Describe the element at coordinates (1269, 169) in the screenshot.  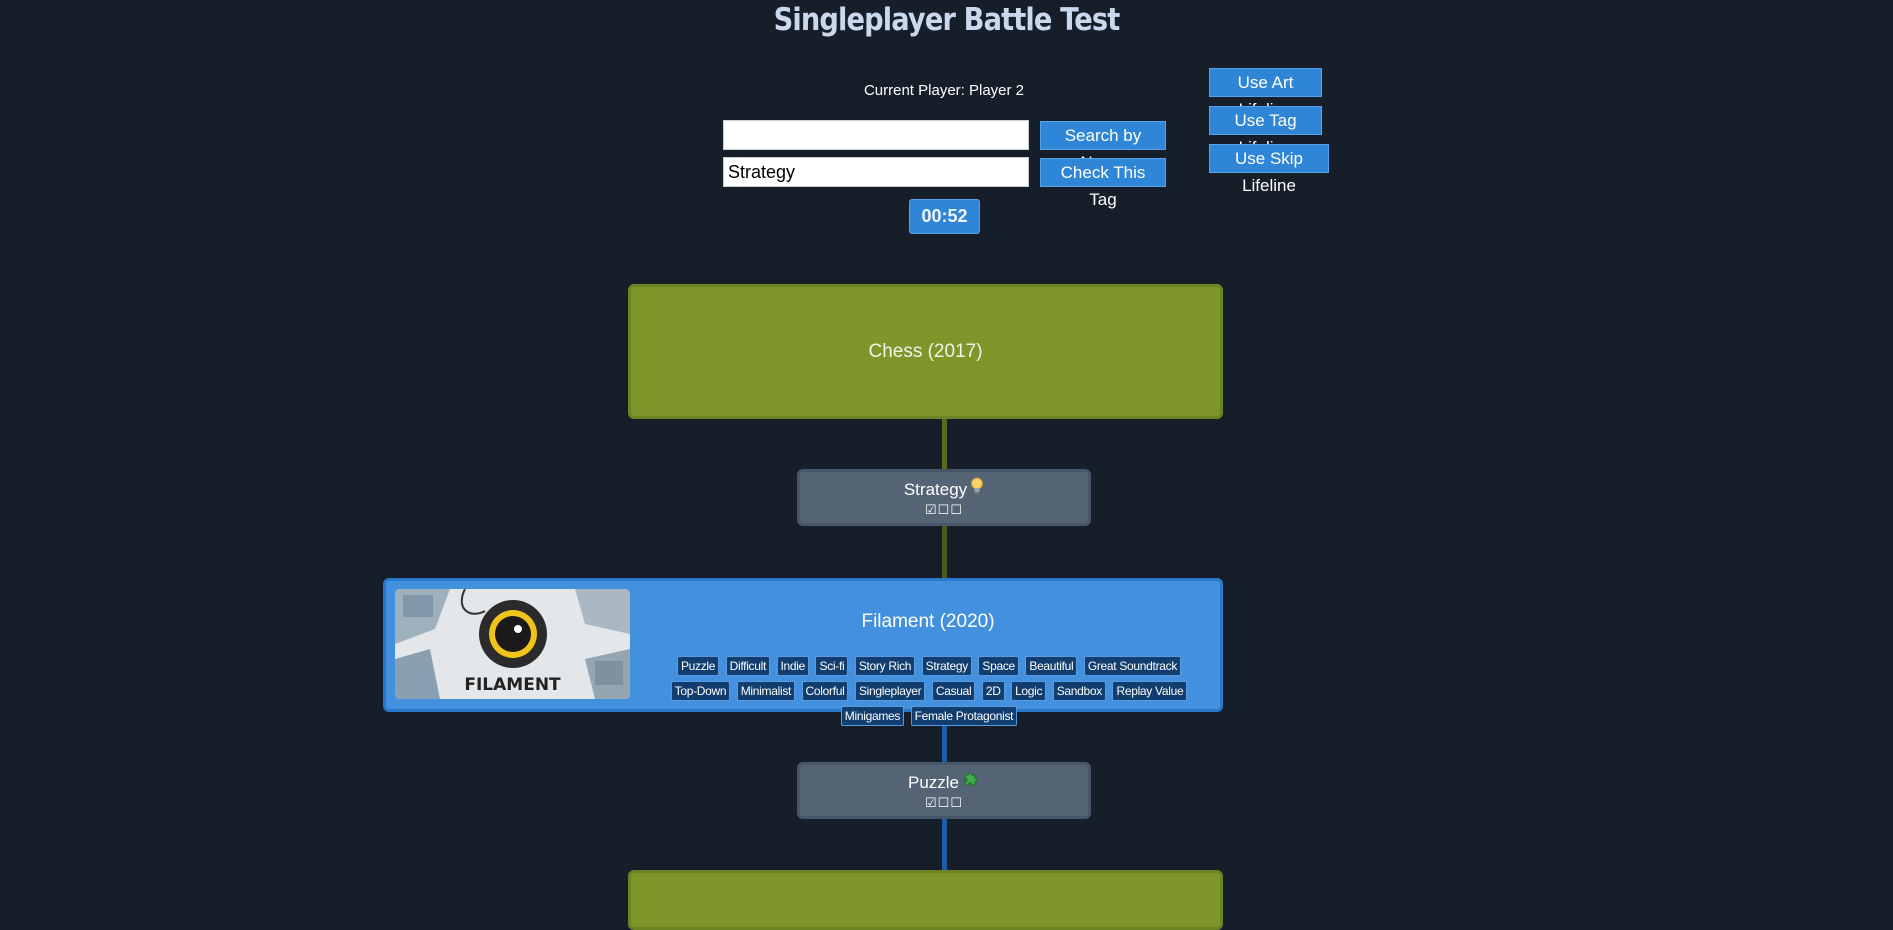
I see `skip-lifeline-button: Use Skip Lifeline` at that location.